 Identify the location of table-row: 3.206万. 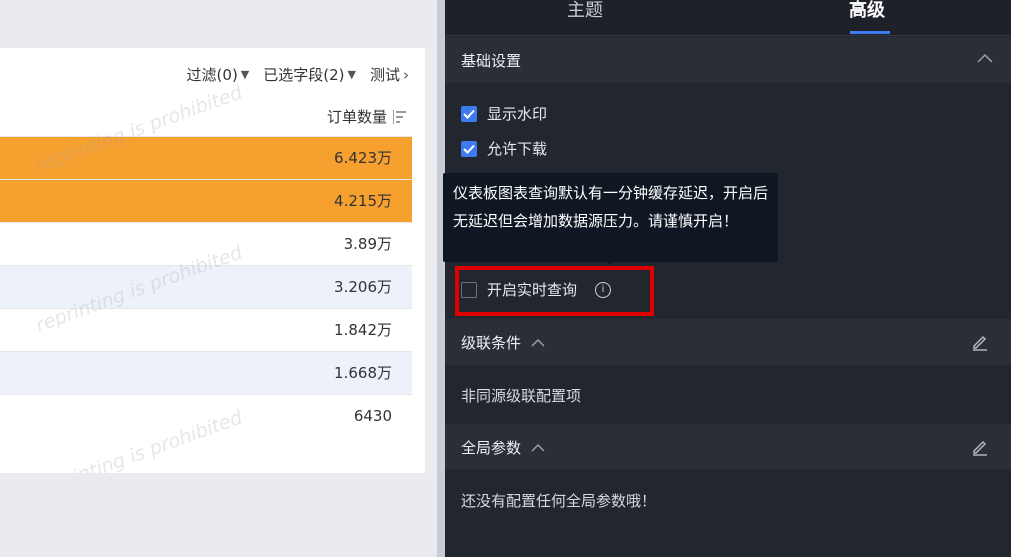
(206, 286).